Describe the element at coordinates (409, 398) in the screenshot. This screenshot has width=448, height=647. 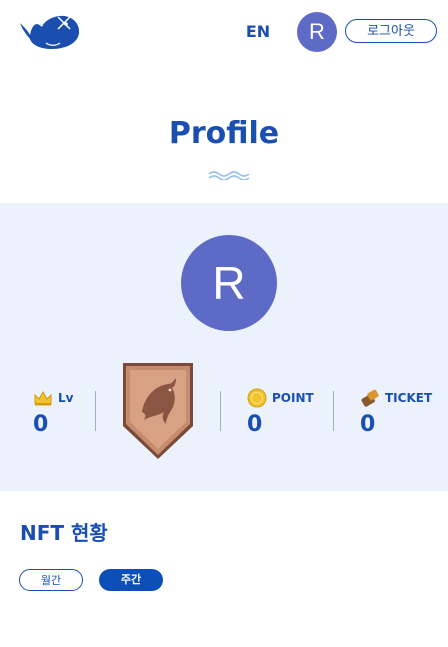
I see `ticket-label: TICKET` at that location.